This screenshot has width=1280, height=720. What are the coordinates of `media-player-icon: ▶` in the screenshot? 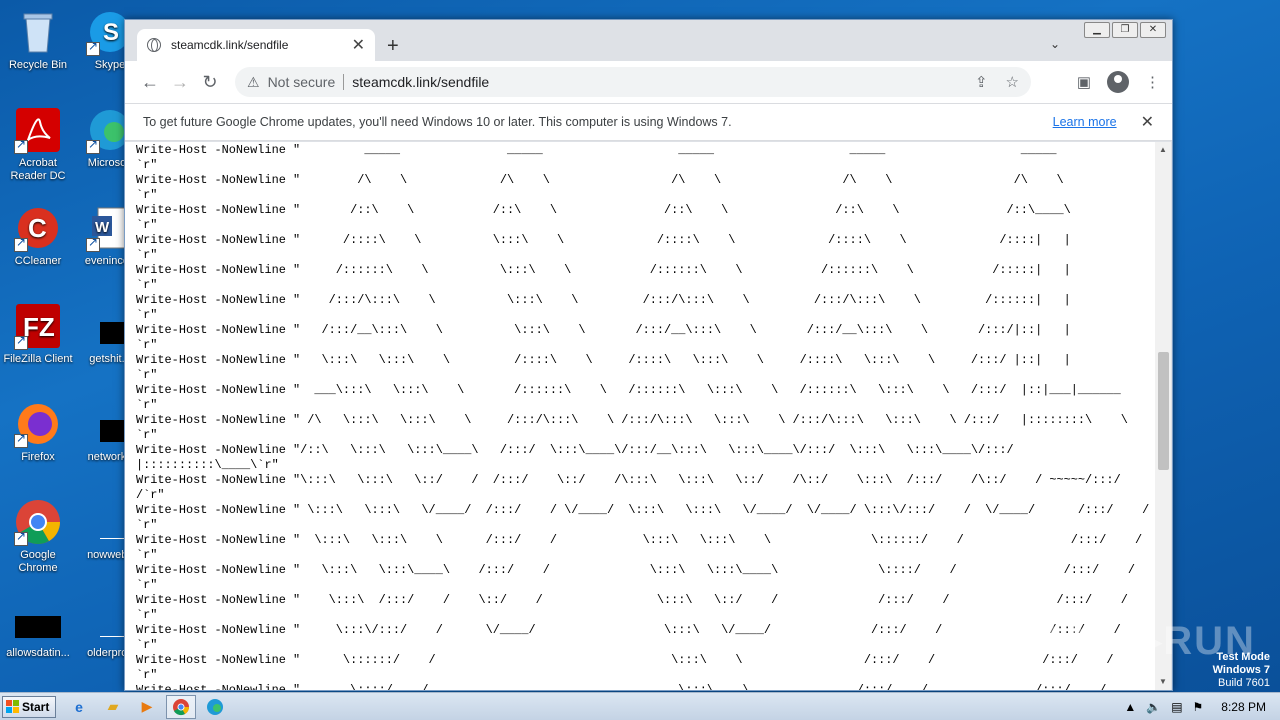 It's located at (147, 706).